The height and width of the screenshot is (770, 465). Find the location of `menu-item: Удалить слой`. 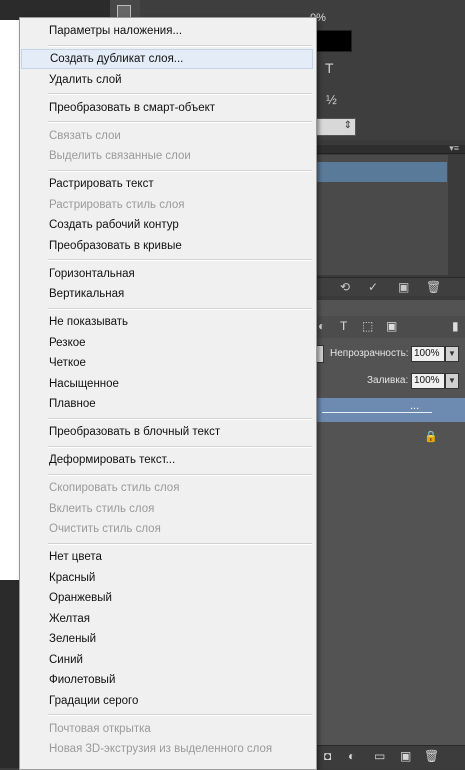

menu-item: Удалить слой is located at coordinates (167, 80).